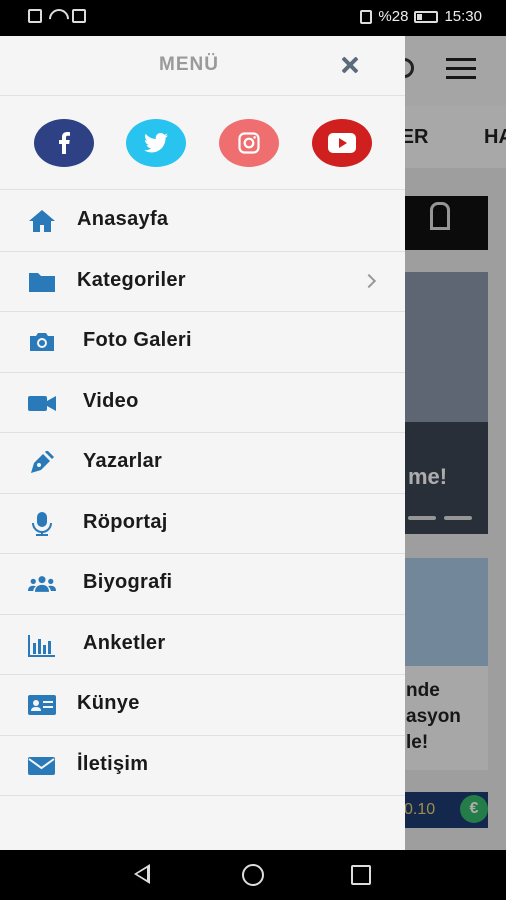 This screenshot has height=900, width=506. I want to click on folder-icon, so click(42, 282).